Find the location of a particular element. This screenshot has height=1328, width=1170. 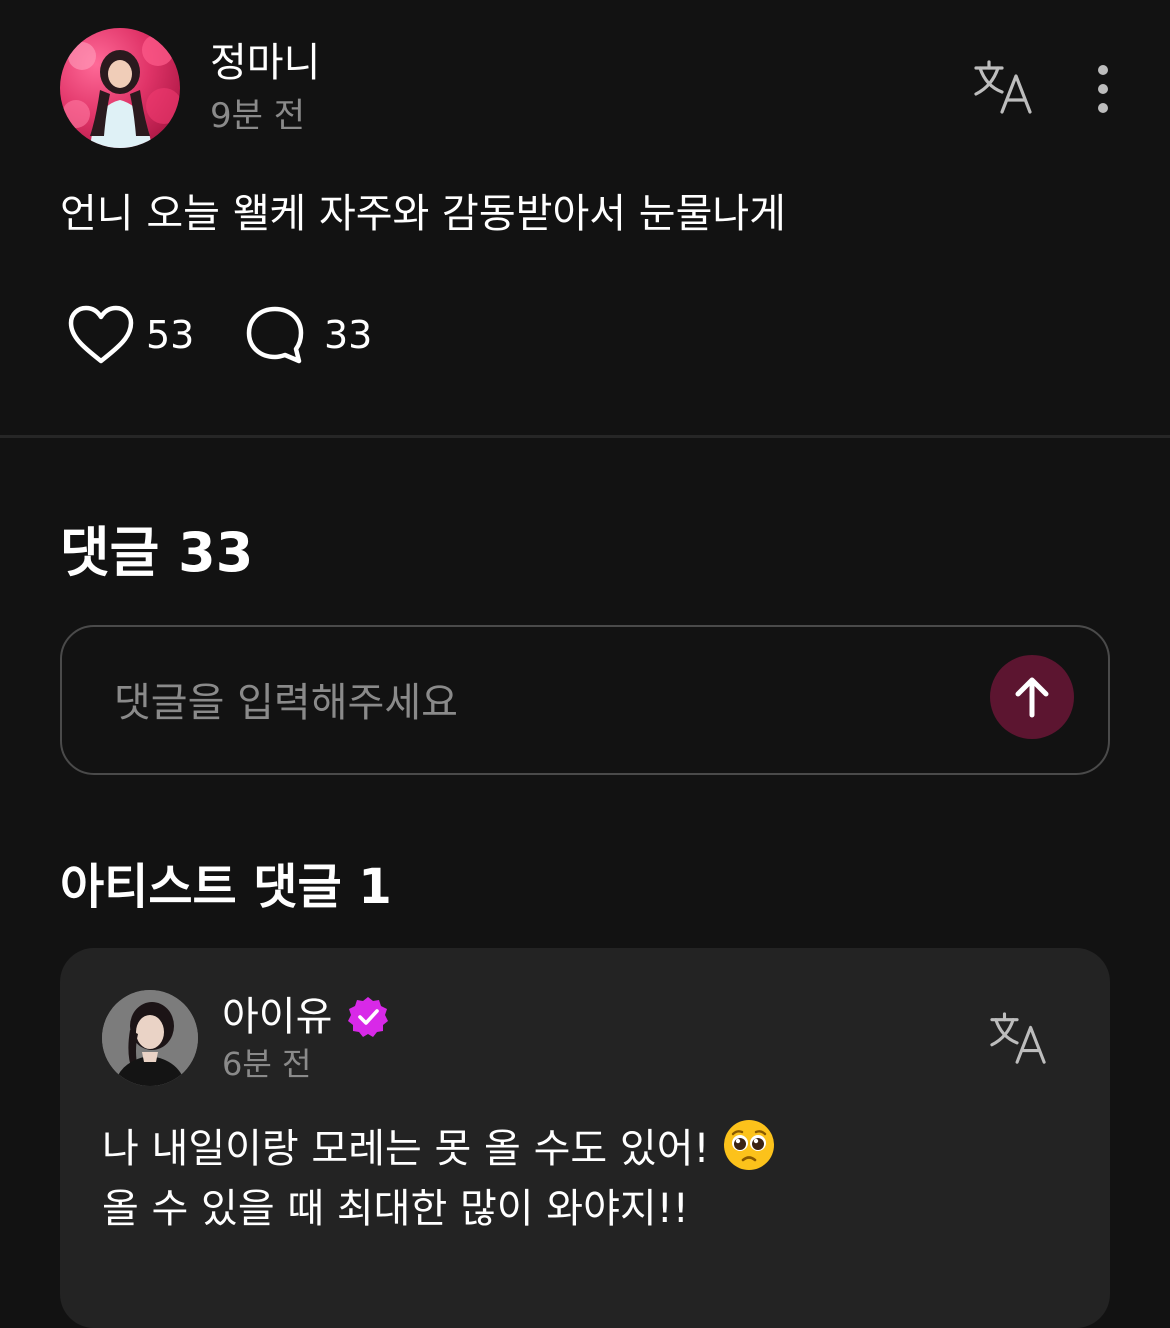

author-name: 정마니 is located at coordinates (265, 63).